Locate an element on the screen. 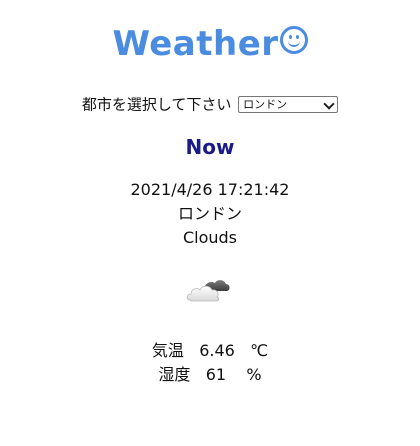 Image resolution: width=420 pixels, height=446 pixels. humidity-unit: % is located at coordinates (254, 374).